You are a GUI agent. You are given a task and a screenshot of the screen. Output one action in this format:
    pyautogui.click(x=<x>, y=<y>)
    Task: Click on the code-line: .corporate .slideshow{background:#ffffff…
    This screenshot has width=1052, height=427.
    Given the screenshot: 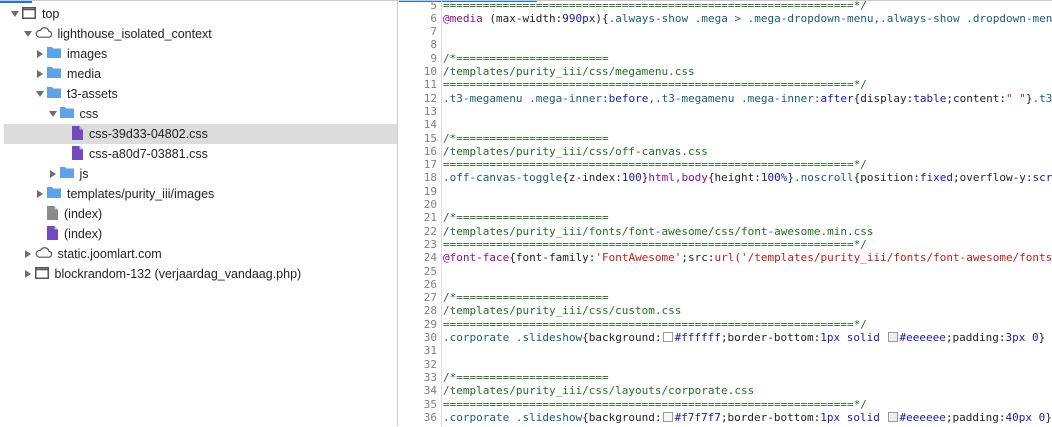 What is the action you would take?
    pyautogui.click(x=744, y=337)
    